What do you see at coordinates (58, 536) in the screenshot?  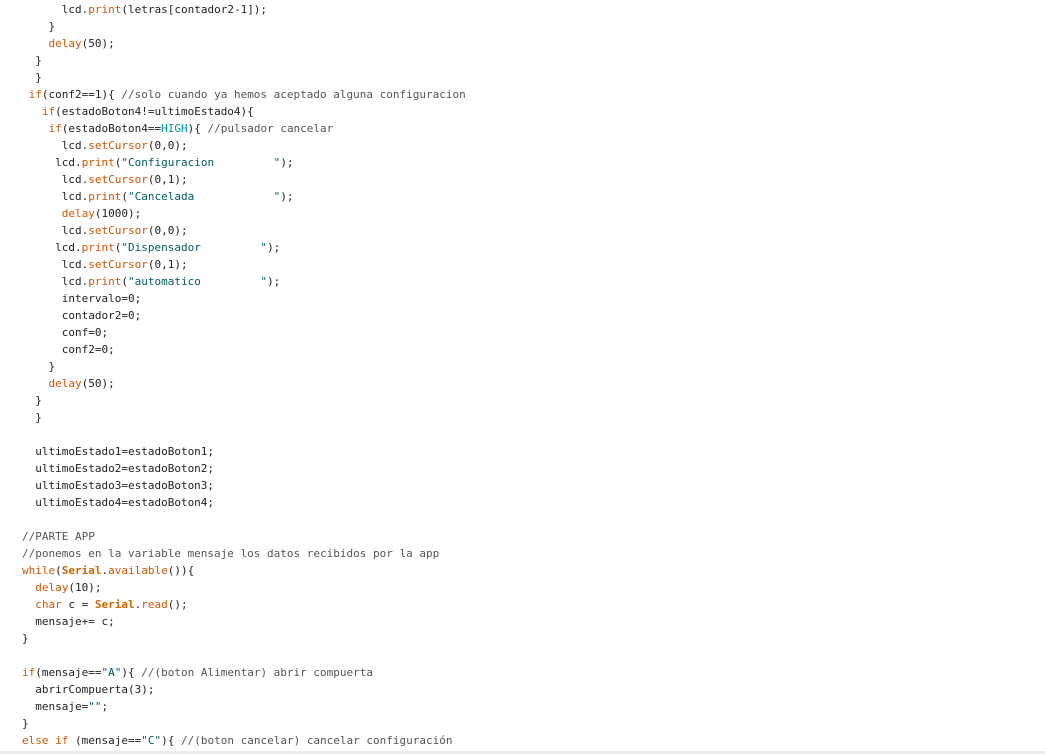 I see `code-comment: //PARTE APP` at bounding box center [58, 536].